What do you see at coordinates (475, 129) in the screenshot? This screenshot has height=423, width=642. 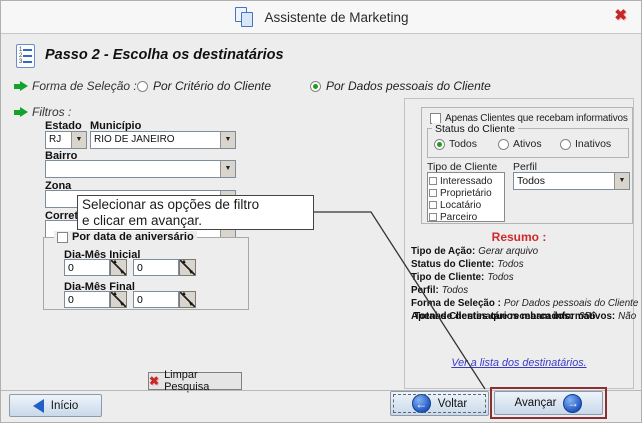 I see `status-label: Status do Cliente` at bounding box center [475, 129].